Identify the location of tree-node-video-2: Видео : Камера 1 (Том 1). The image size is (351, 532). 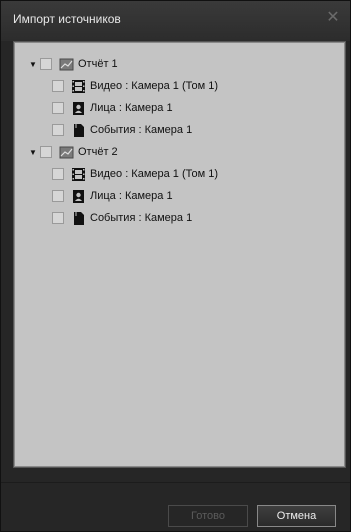
(135, 174).